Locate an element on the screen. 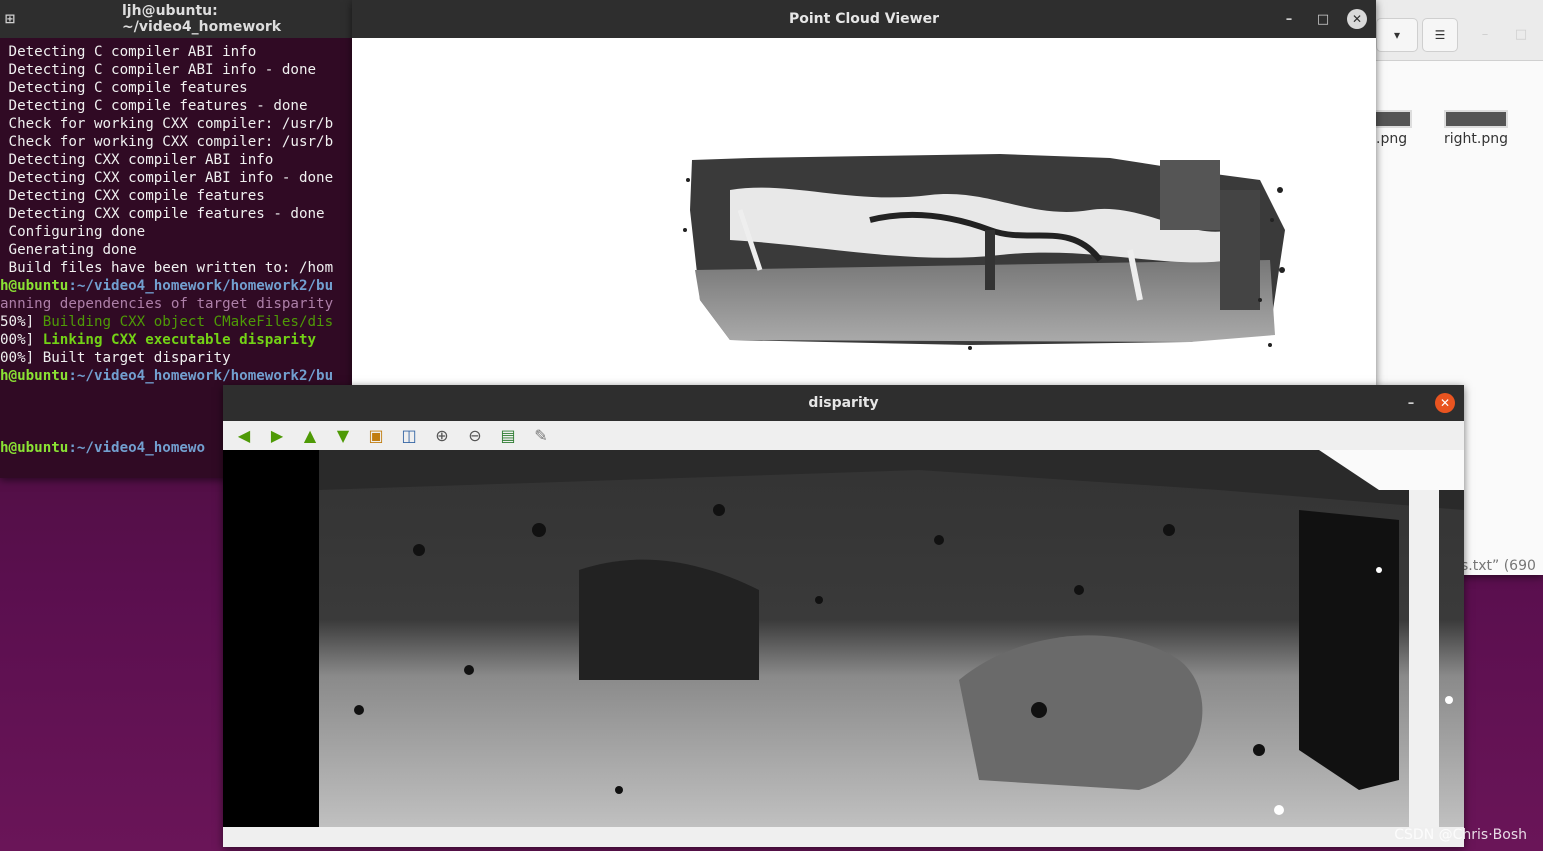 The width and height of the screenshot is (1543, 851). progress-prefix: 50%] is located at coordinates (21, 322).